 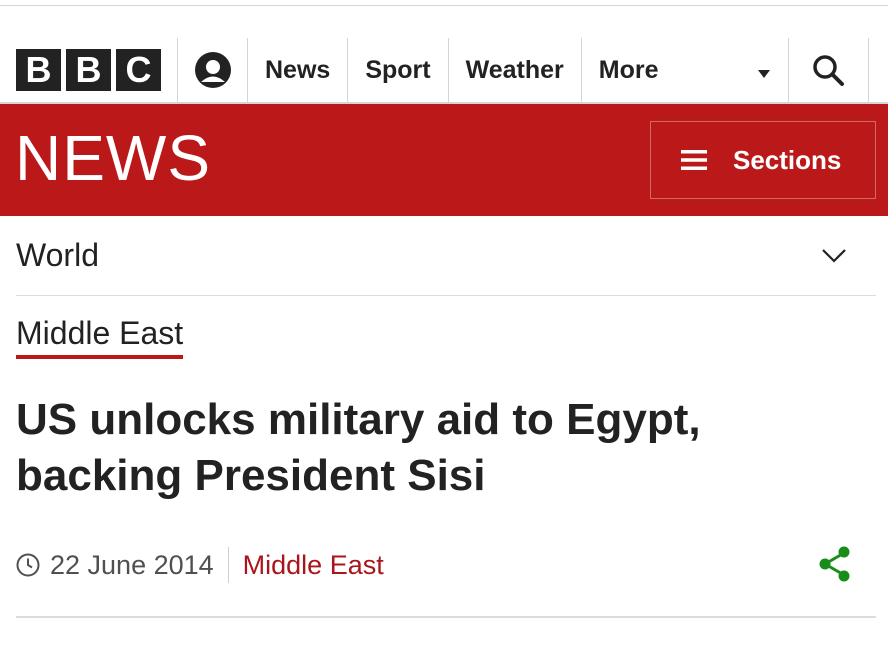 I want to click on region-nav: World, so click(x=446, y=256).